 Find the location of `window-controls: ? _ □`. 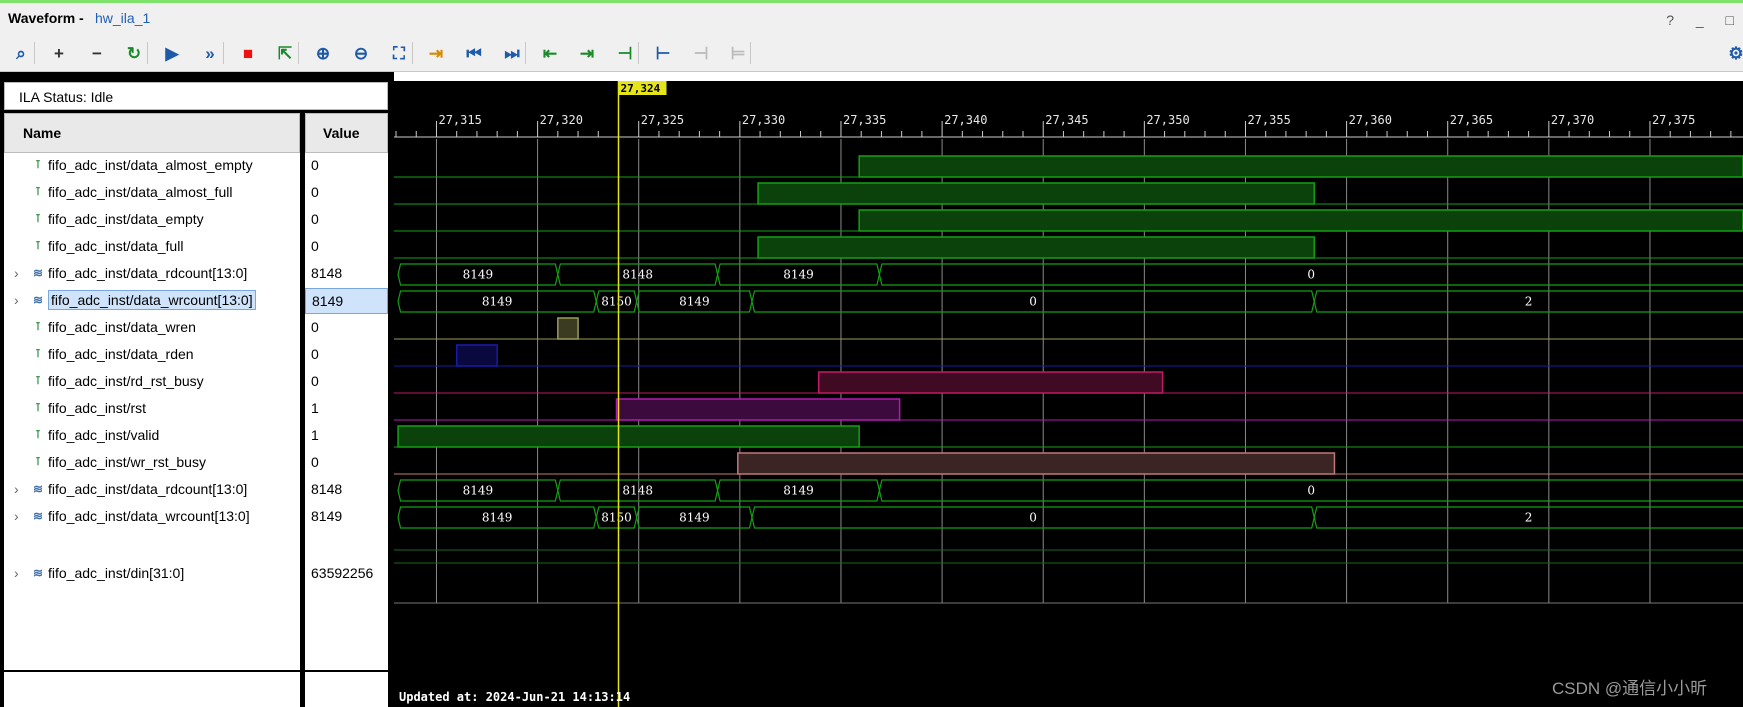

window-controls: ? _ □ is located at coordinates (1704, 20).